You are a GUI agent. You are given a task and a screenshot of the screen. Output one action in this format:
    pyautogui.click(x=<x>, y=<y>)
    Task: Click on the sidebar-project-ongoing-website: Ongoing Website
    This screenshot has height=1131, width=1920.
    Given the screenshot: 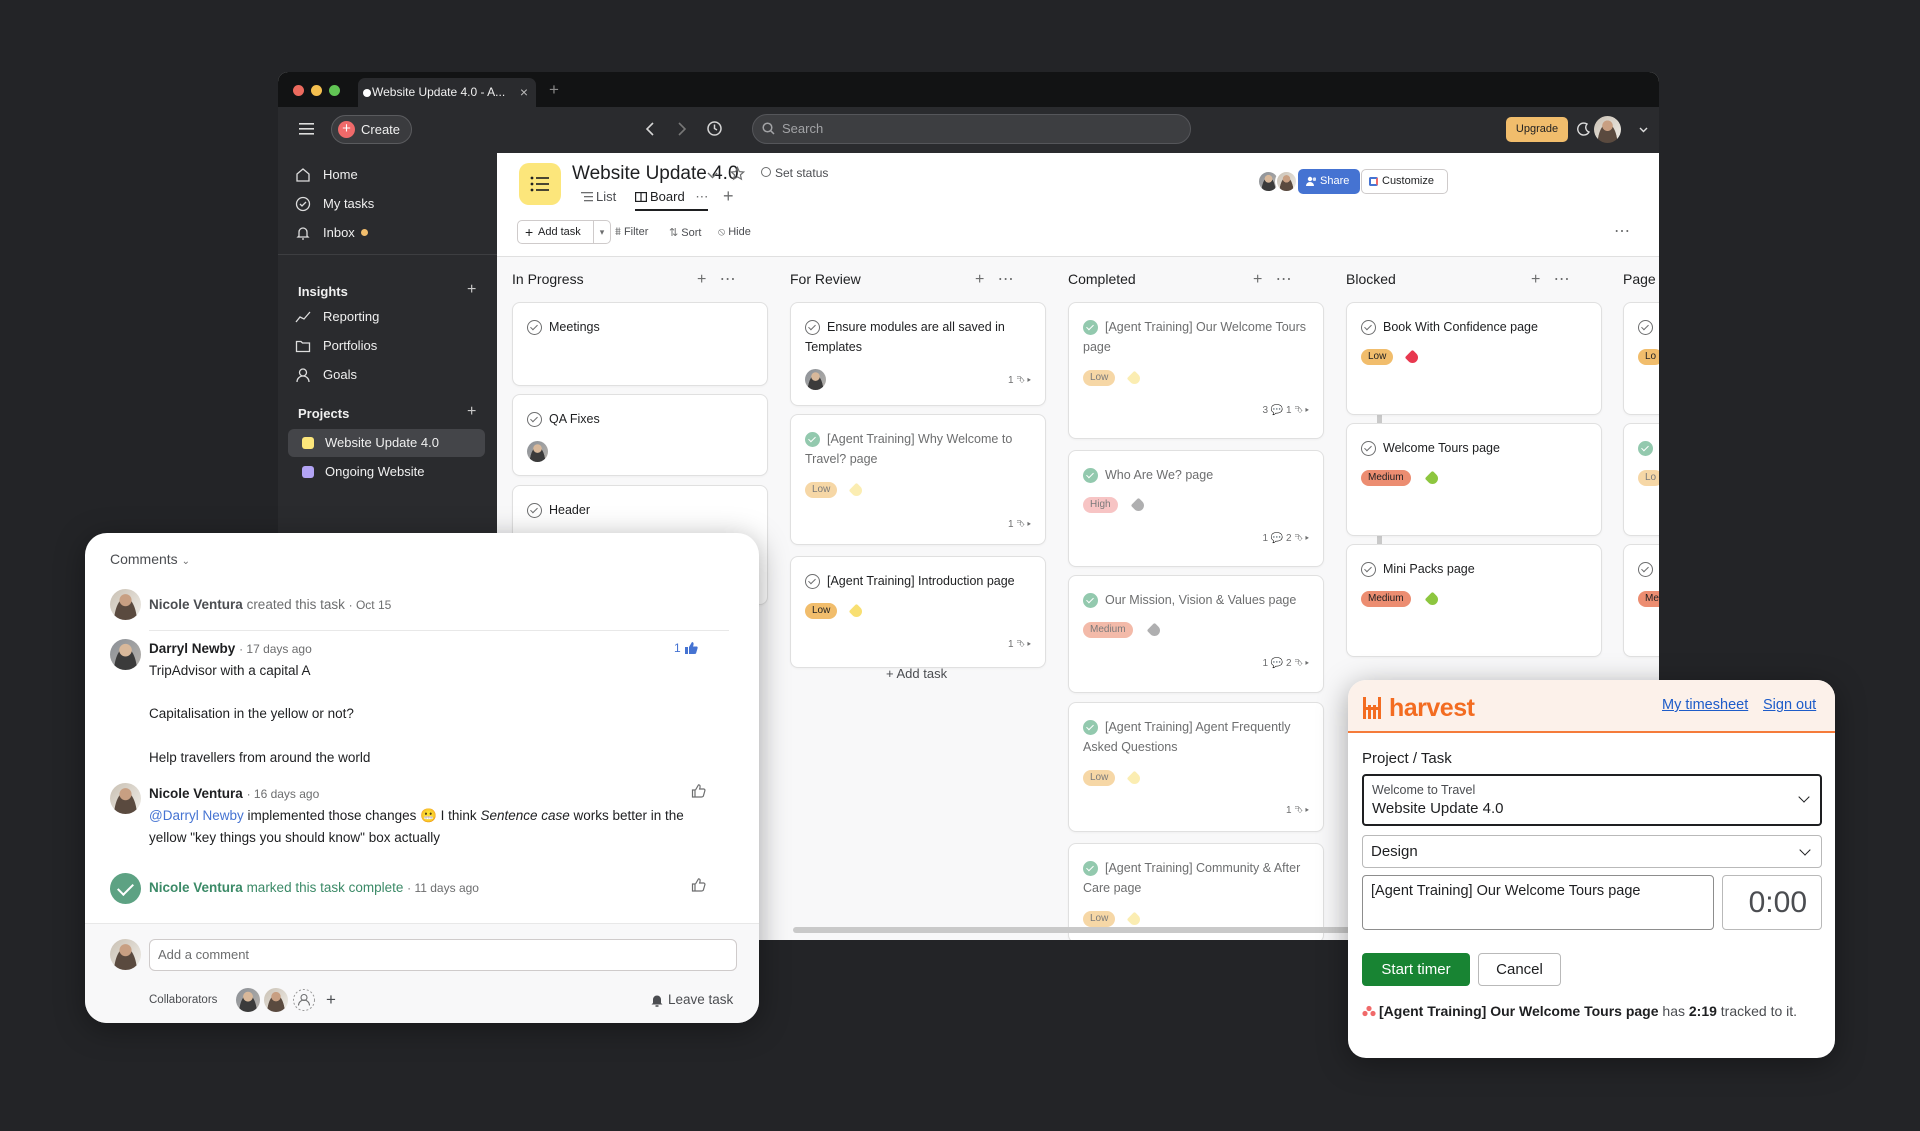 What is the action you would take?
    pyautogui.click(x=386, y=472)
    